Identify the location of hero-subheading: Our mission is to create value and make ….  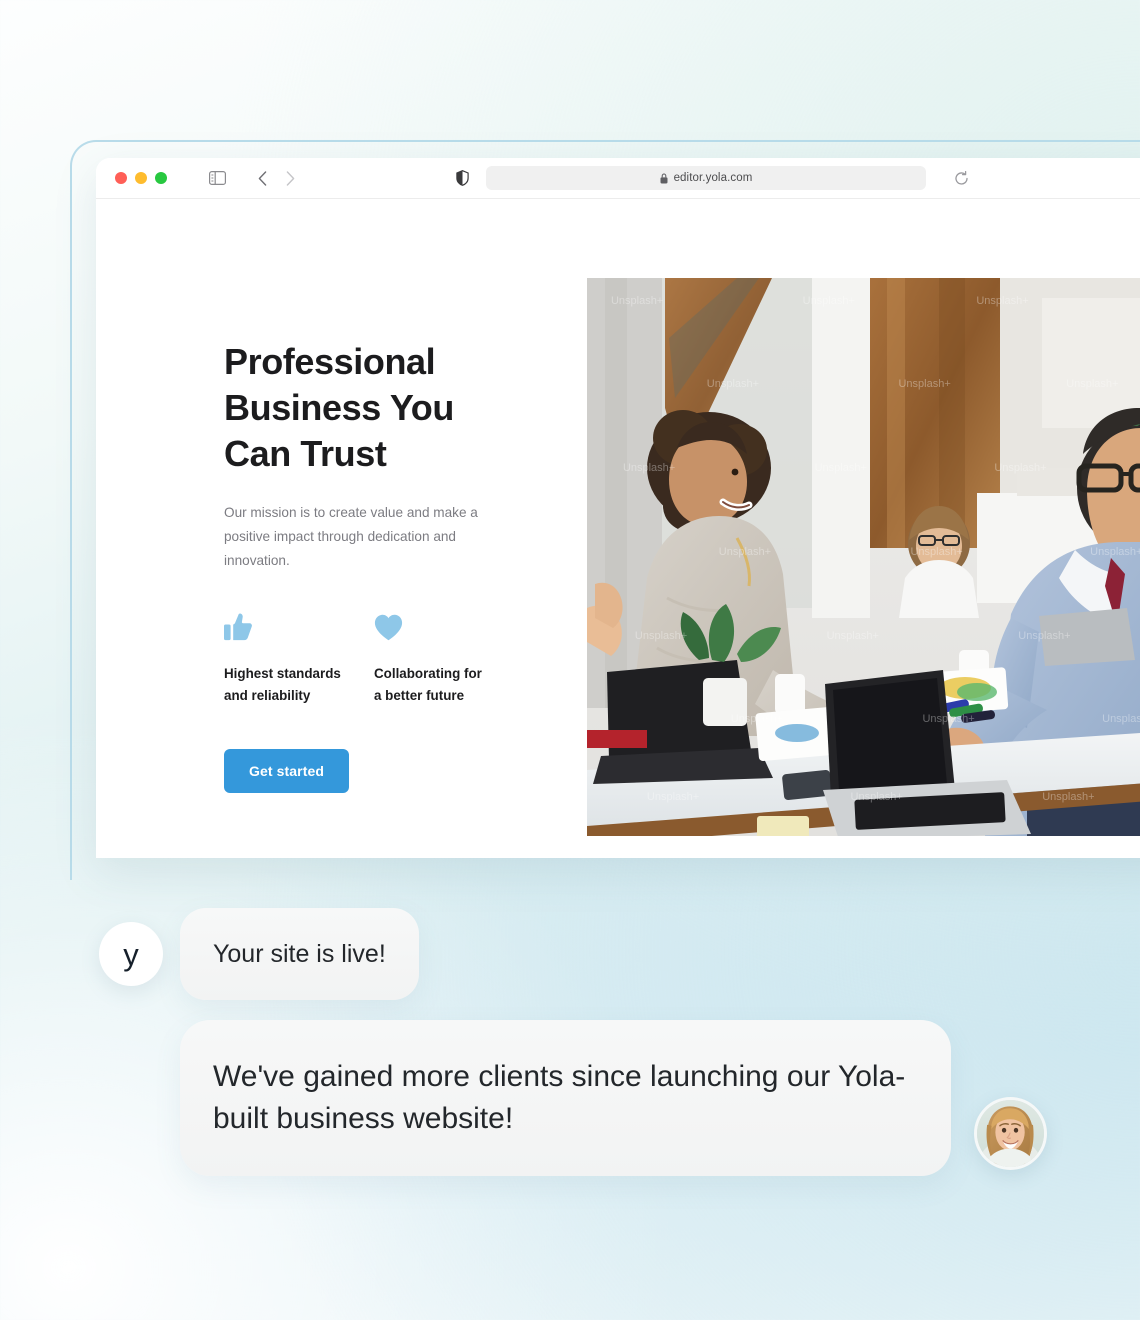
(351, 536).